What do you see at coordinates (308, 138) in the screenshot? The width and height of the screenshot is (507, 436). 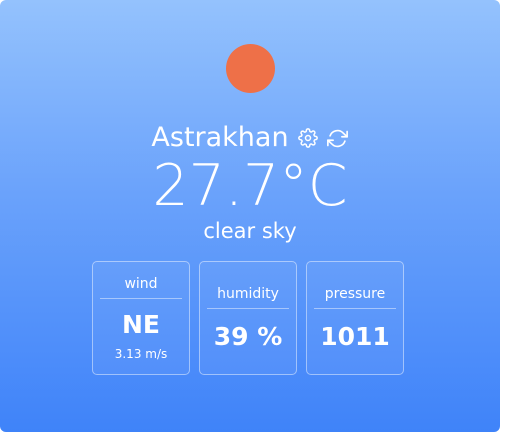 I see `gear-icon` at bounding box center [308, 138].